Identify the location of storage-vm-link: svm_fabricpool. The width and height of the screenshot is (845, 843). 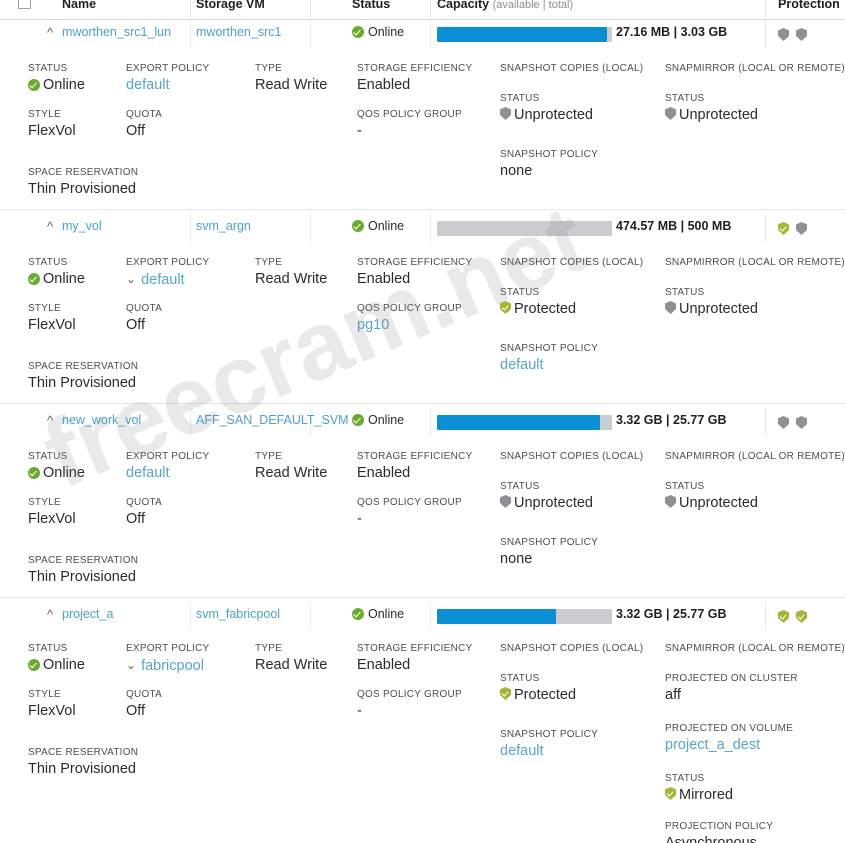
(238, 614).